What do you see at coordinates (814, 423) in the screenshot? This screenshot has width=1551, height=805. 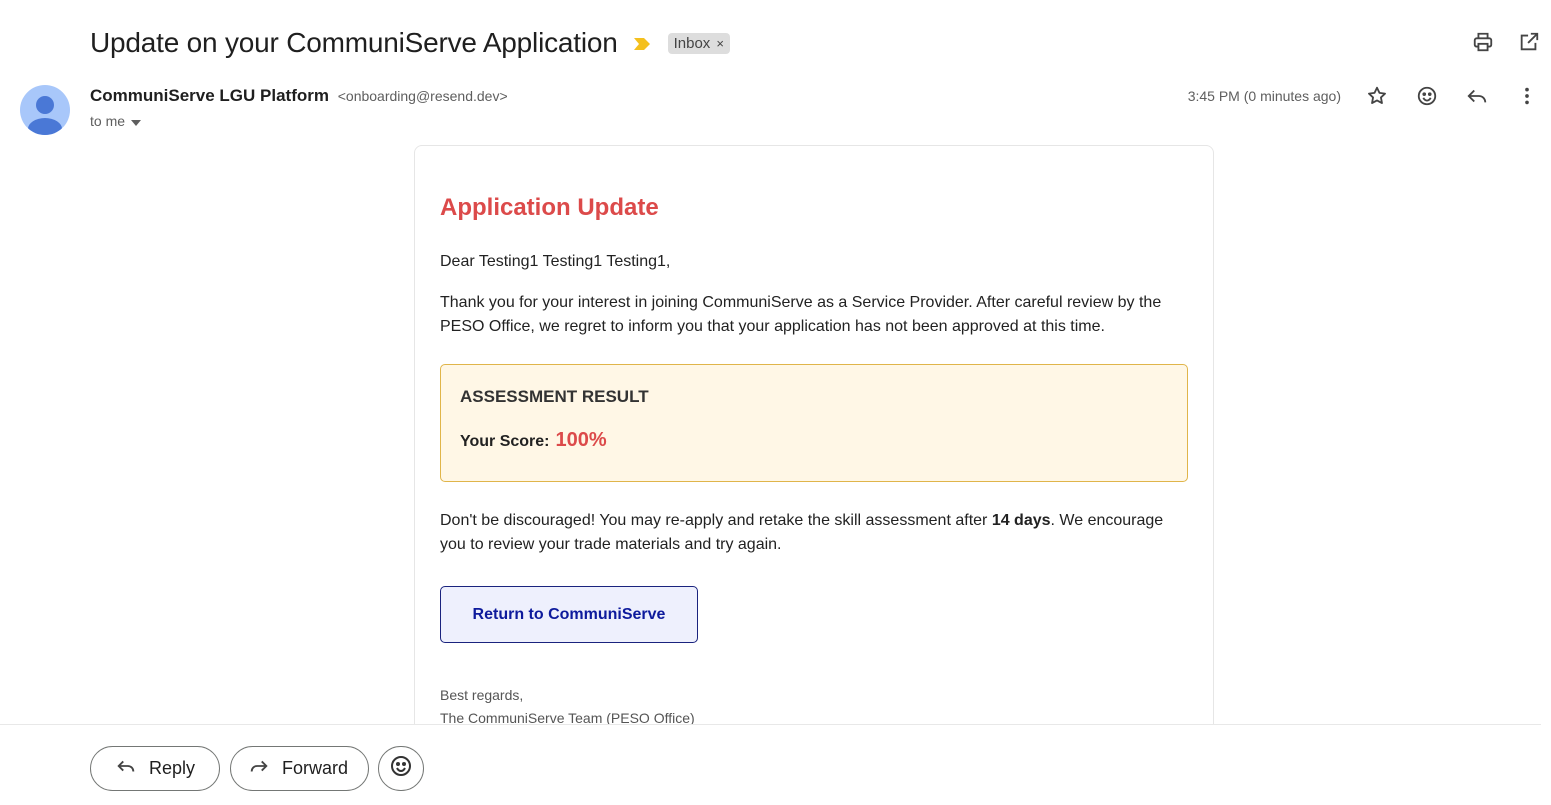 I see `assessment-box: ASSESSMENT RESULT Your Score: 100%` at bounding box center [814, 423].